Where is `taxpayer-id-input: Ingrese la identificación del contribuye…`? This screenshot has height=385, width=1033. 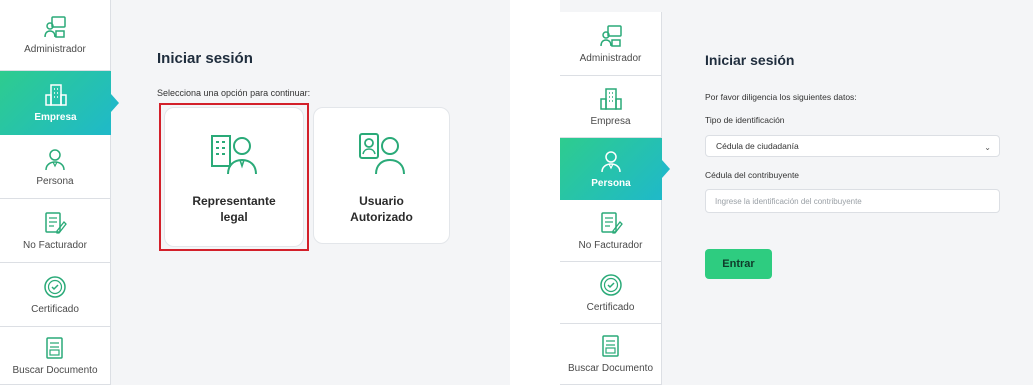
taxpayer-id-input: Ingrese la identificación del contribuye… is located at coordinates (852, 201).